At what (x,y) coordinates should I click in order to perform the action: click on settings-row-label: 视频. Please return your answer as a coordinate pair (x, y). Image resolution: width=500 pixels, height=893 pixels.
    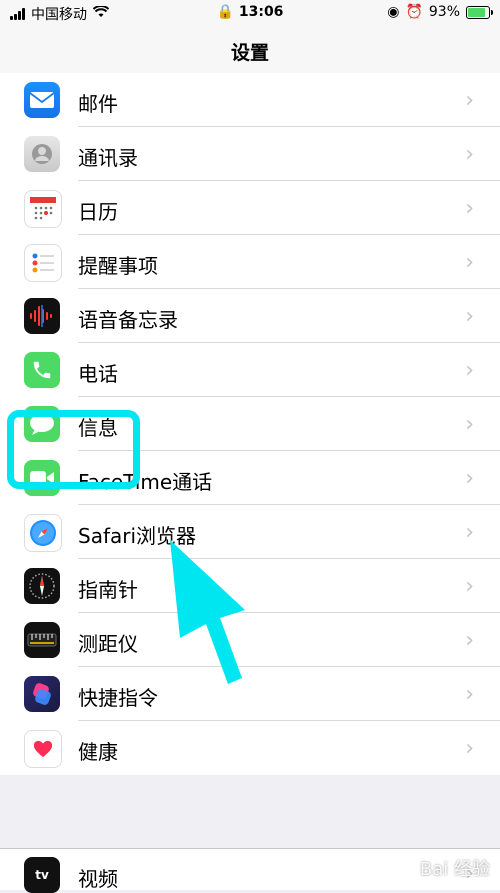
    Looking at the image, I should click on (98, 879).